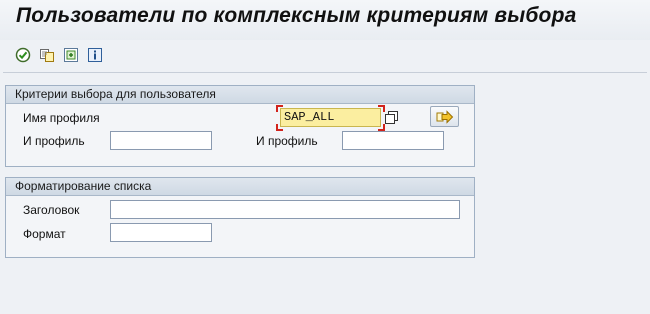 The image size is (650, 314). What do you see at coordinates (71, 55) in the screenshot?
I see `selection-options-icon` at bounding box center [71, 55].